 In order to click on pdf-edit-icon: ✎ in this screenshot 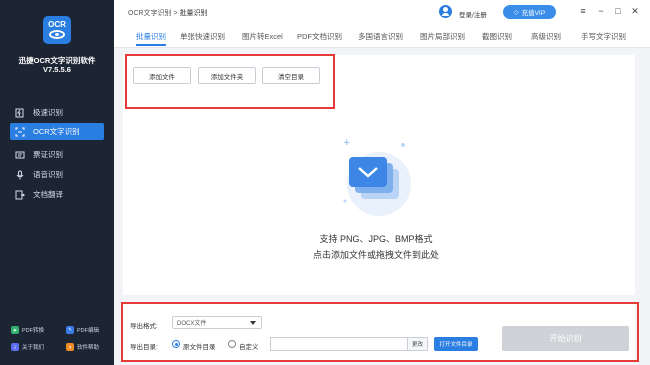, I will do `click(70, 330)`.